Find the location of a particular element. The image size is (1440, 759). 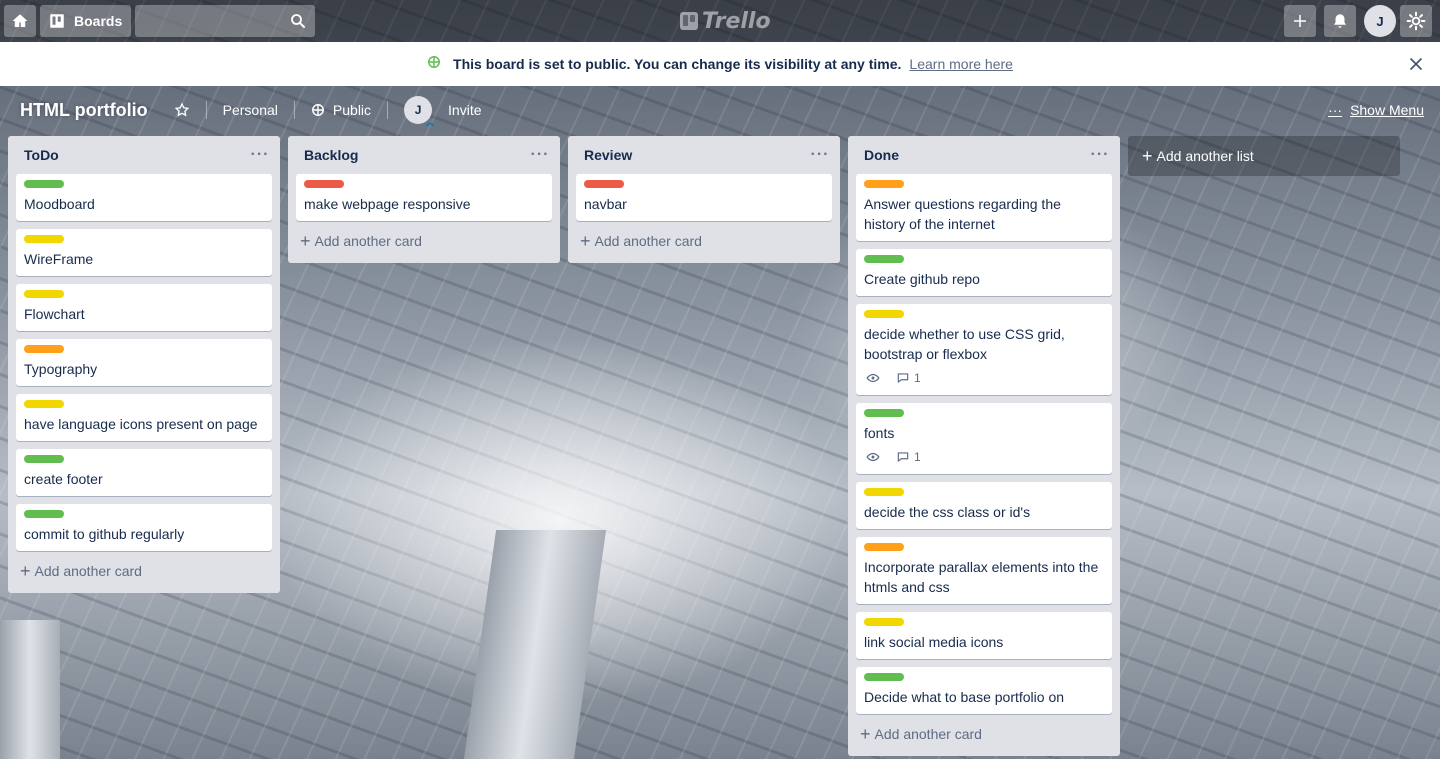

more-icon: ··· is located at coordinates (1335, 110).